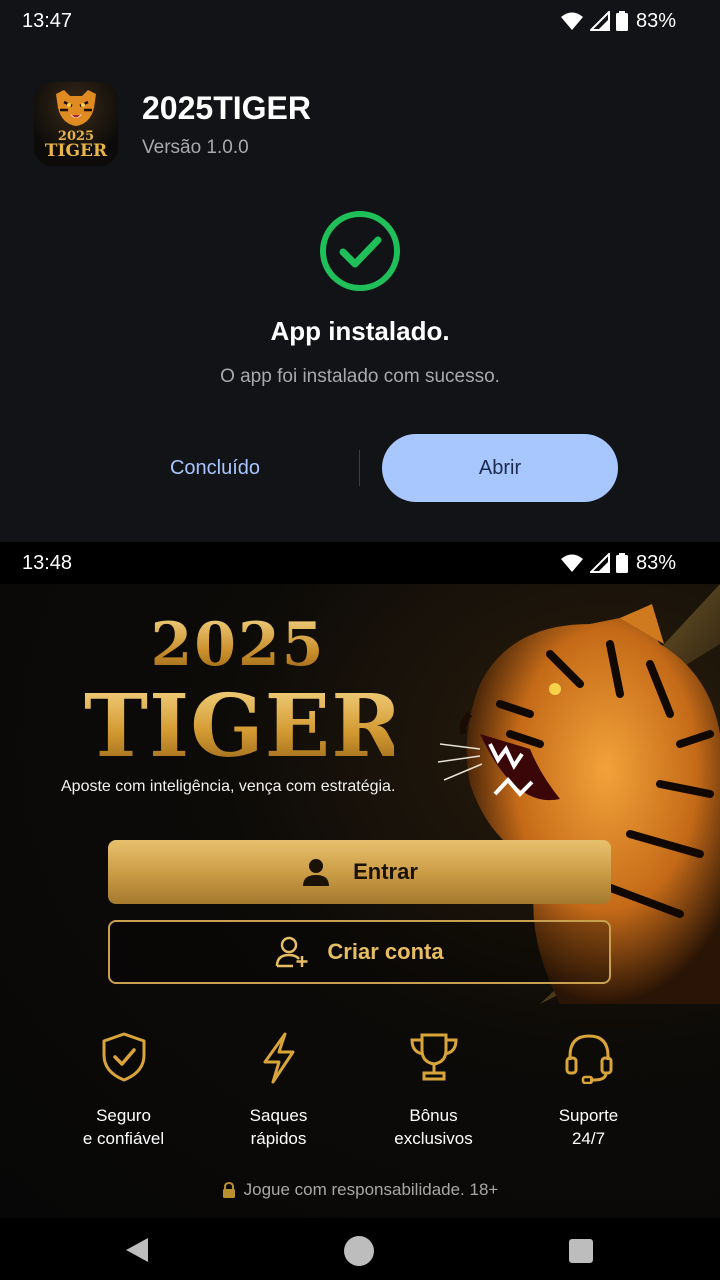 This screenshot has height=1280, width=720. Describe the element at coordinates (278, 1138) in the screenshot. I see `feature-label-line2: rápidos` at that location.